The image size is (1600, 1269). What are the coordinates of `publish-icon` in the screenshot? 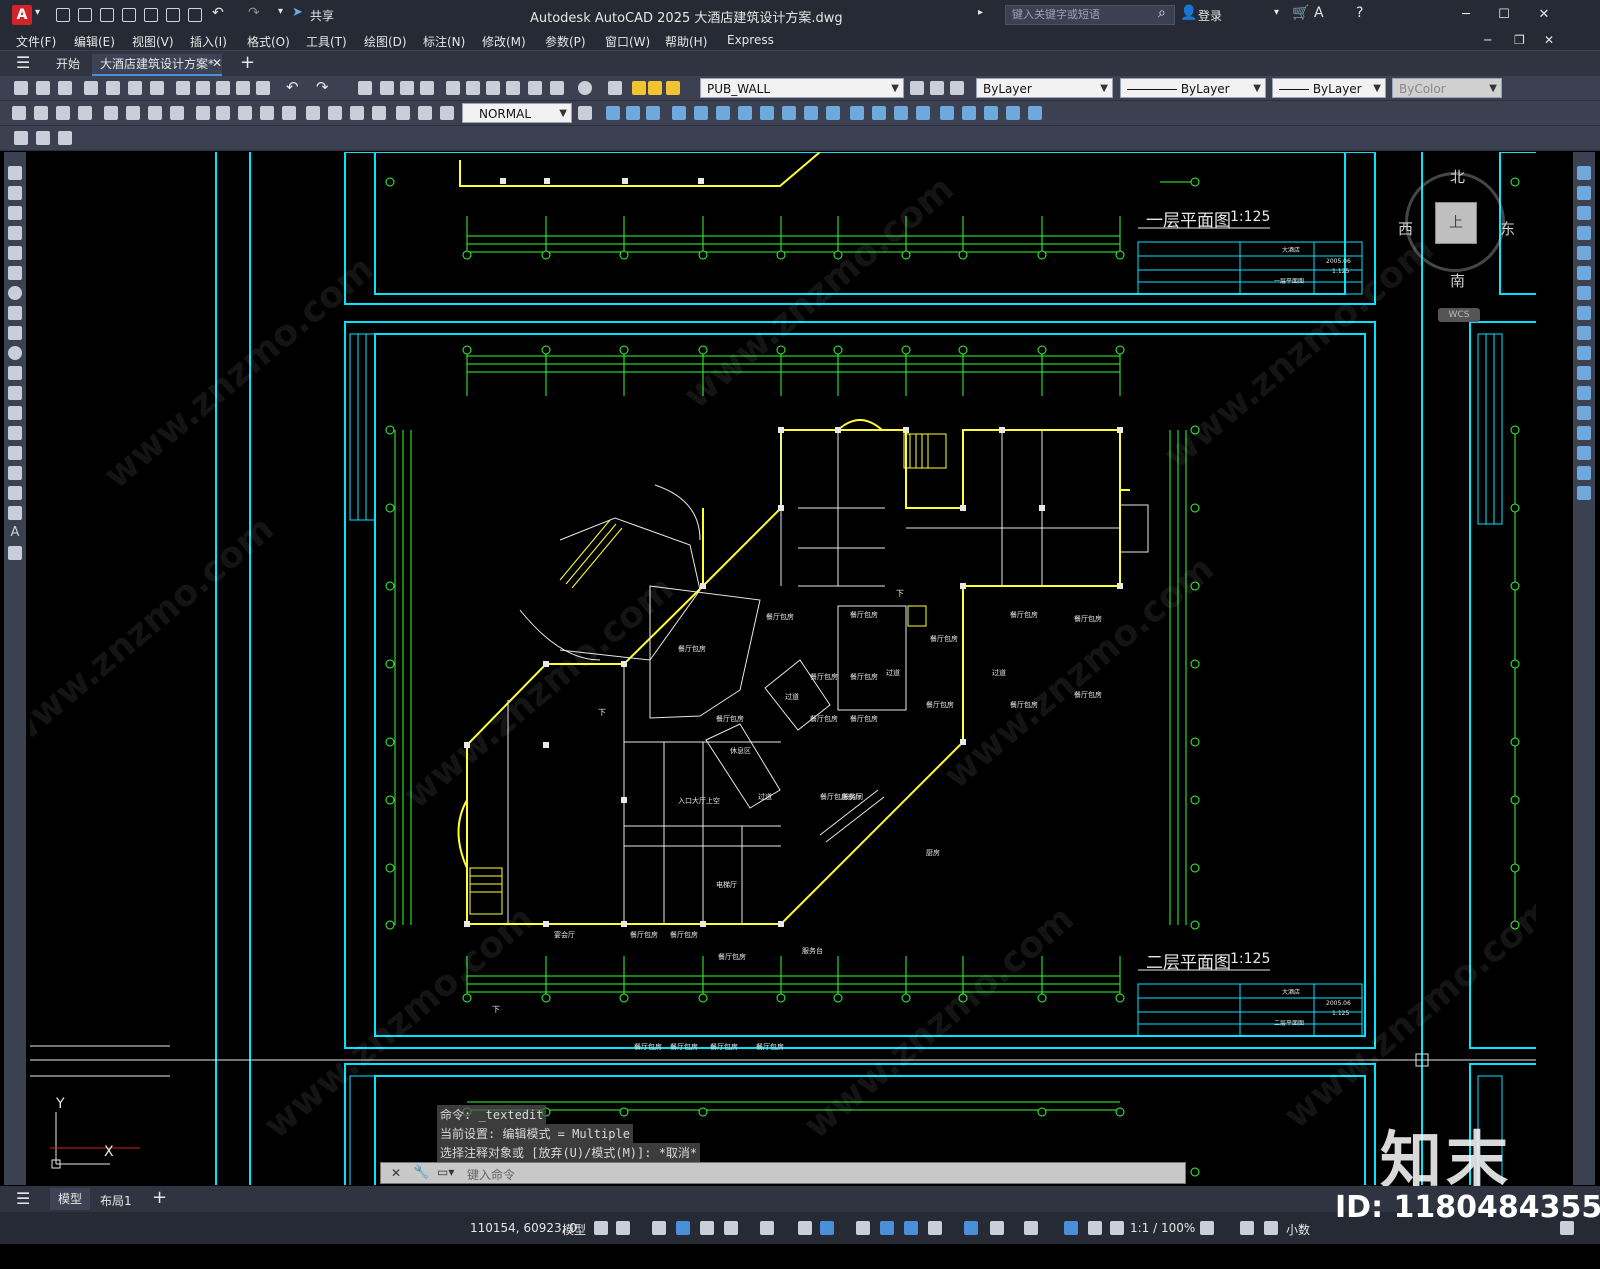 It's located at (135, 88).